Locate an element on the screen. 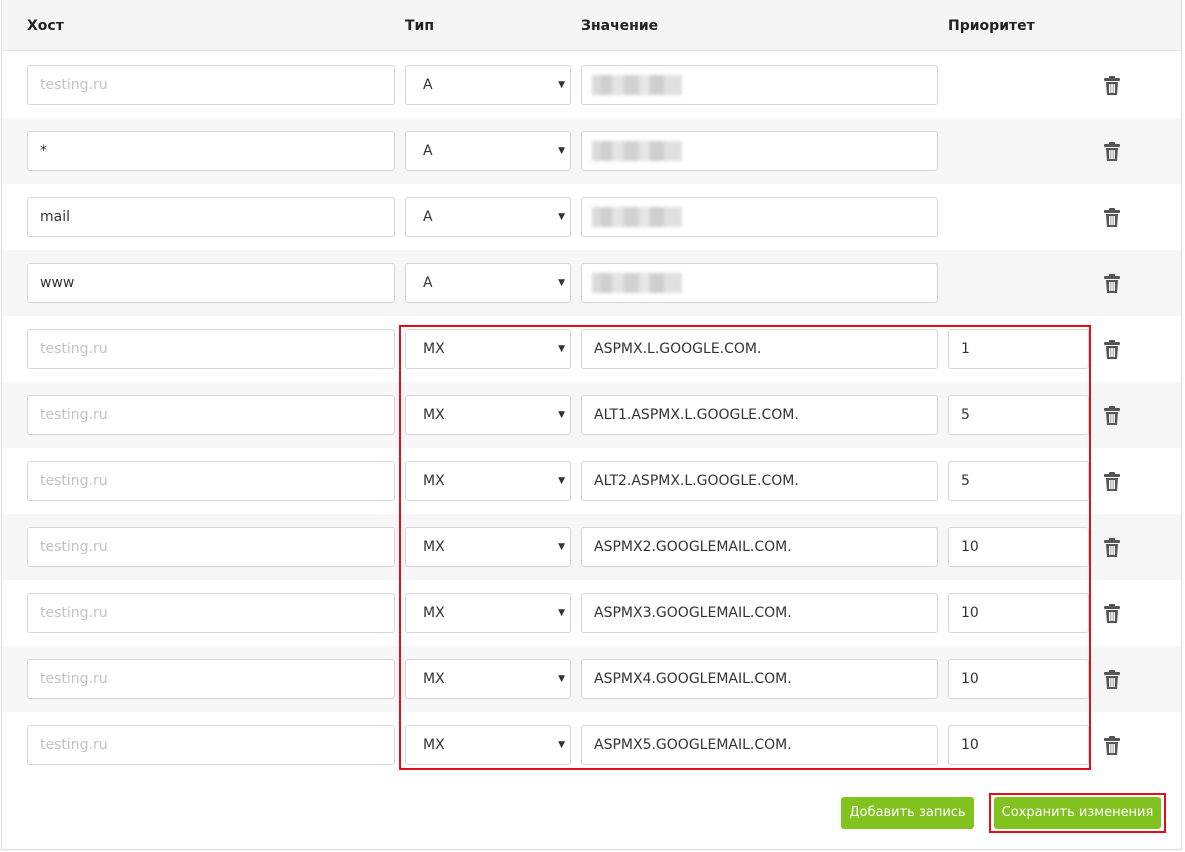  table-row: mail A ▼ is located at coordinates (591, 217).